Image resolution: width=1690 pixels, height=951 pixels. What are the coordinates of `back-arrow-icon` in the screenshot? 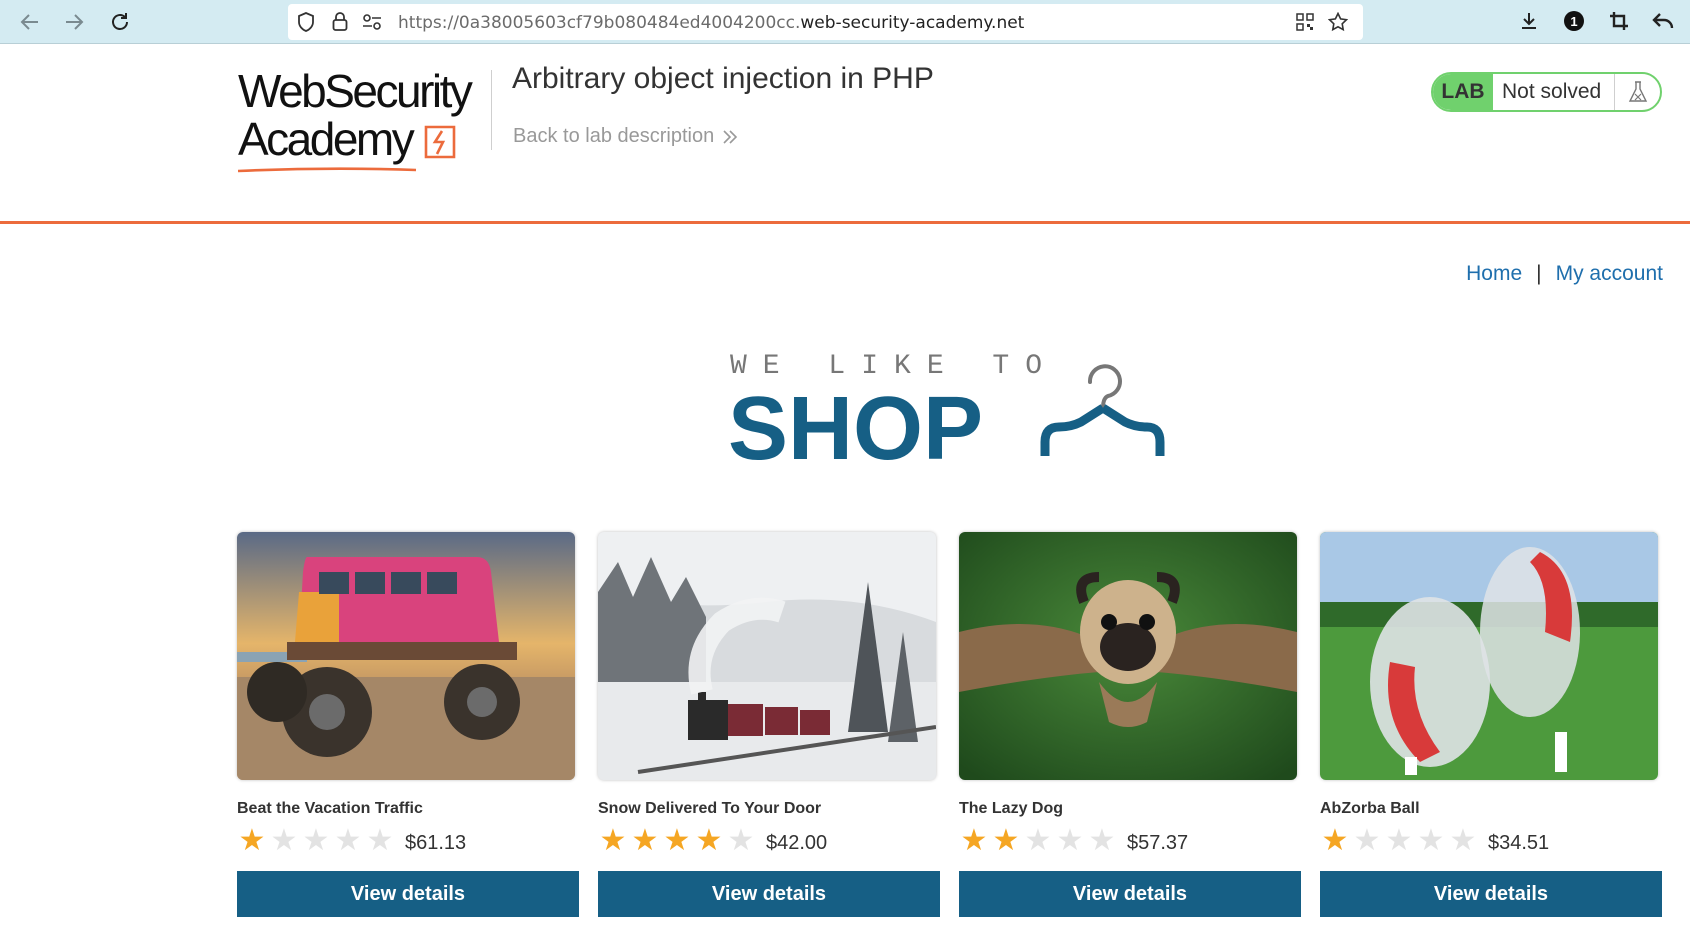 It's located at (30, 22).